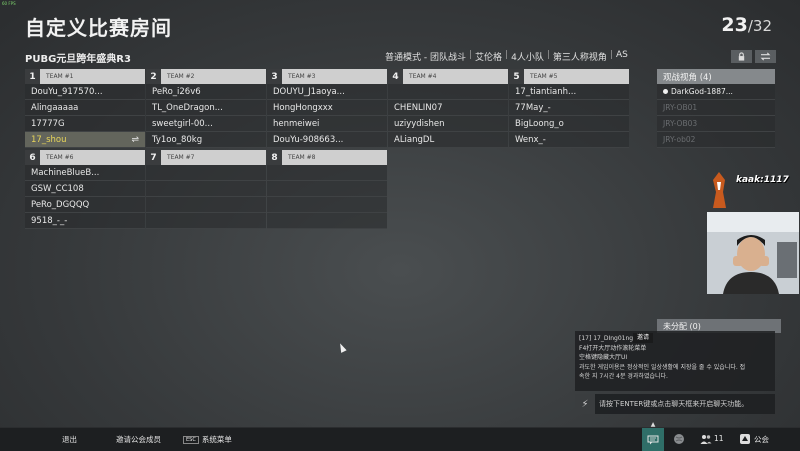 This screenshot has height=451, width=800. Describe the element at coordinates (653, 424) in the screenshot. I see `chevron-up-icon: ▲` at that location.